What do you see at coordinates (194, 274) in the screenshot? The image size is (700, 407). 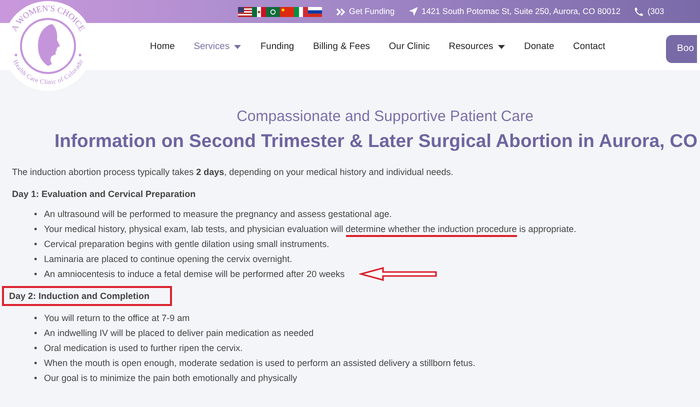 I see `list-item: An amniocentesis to induce a fetal demise will be performed after 20 weeks` at bounding box center [194, 274].